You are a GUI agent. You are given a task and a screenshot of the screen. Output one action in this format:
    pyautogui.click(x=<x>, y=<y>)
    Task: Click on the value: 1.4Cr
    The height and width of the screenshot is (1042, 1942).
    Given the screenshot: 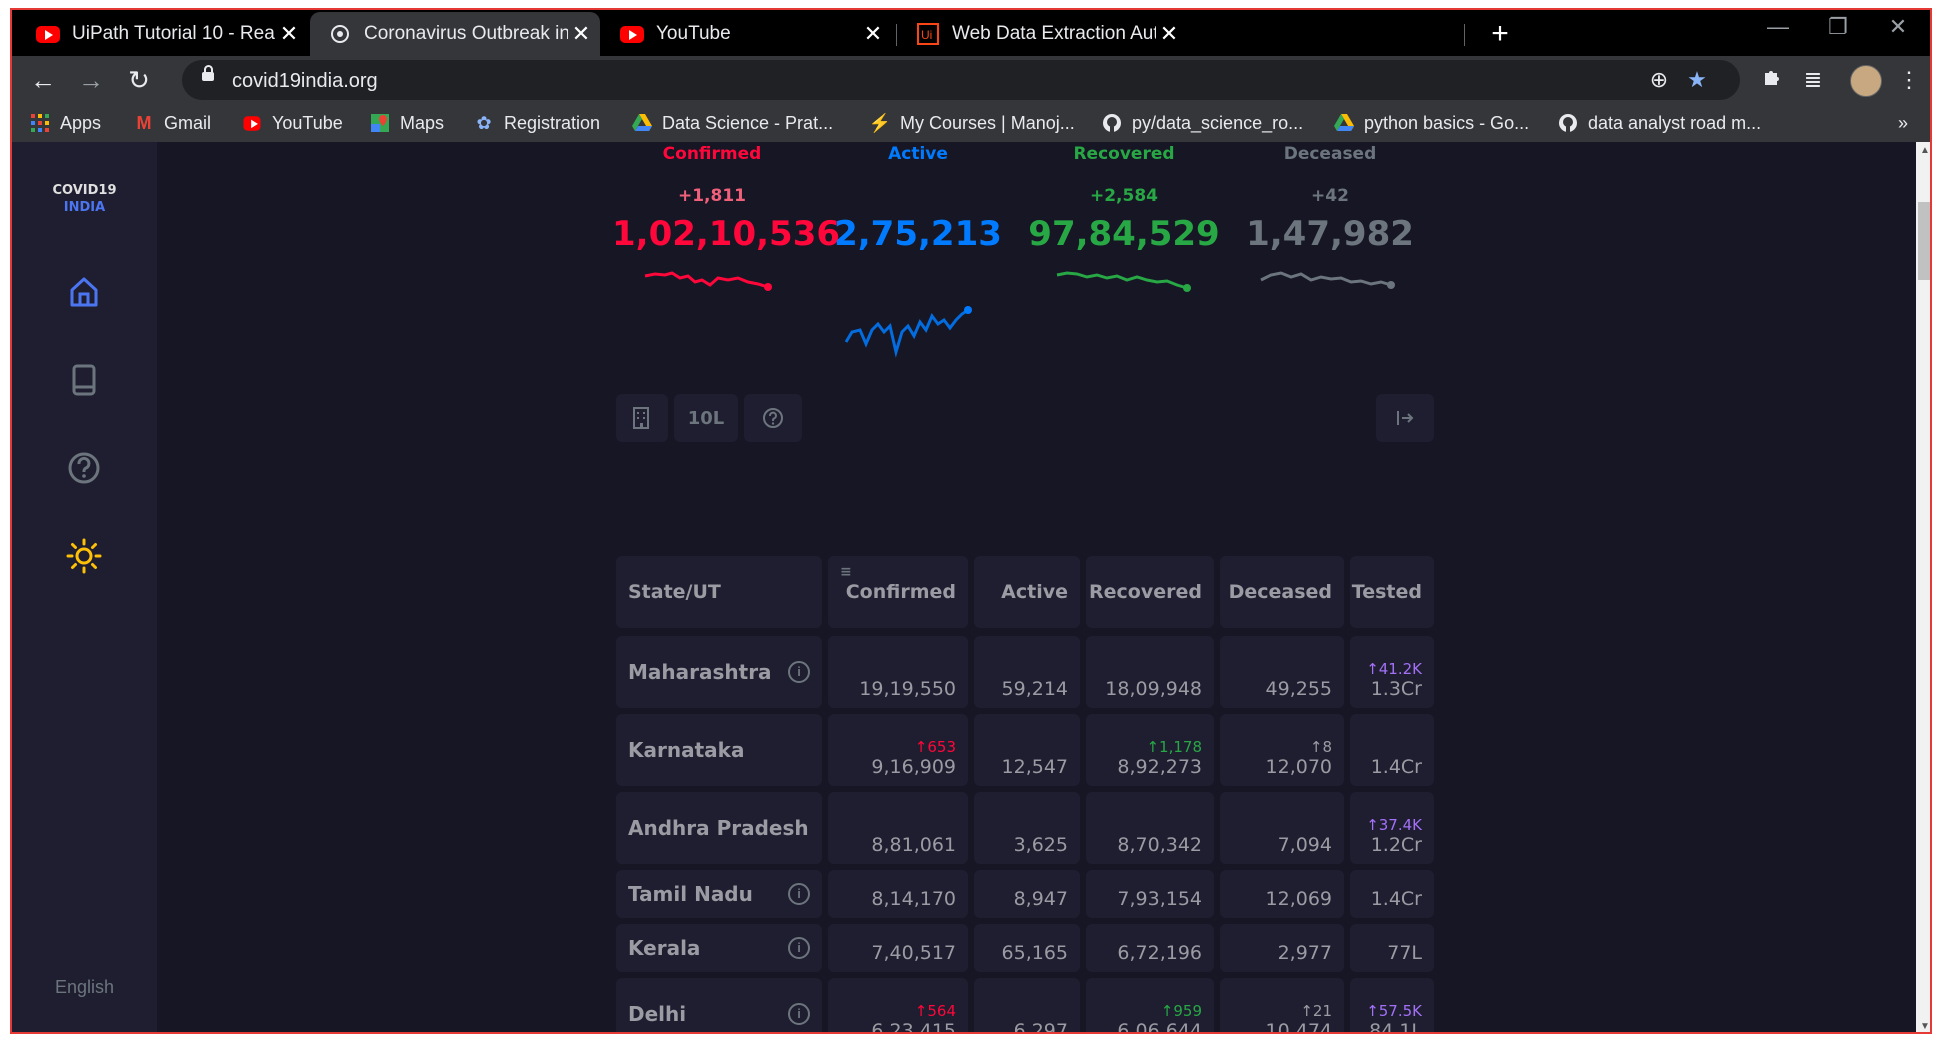 What is the action you would take?
    pyautogui.click(x=1396, y=899)
    